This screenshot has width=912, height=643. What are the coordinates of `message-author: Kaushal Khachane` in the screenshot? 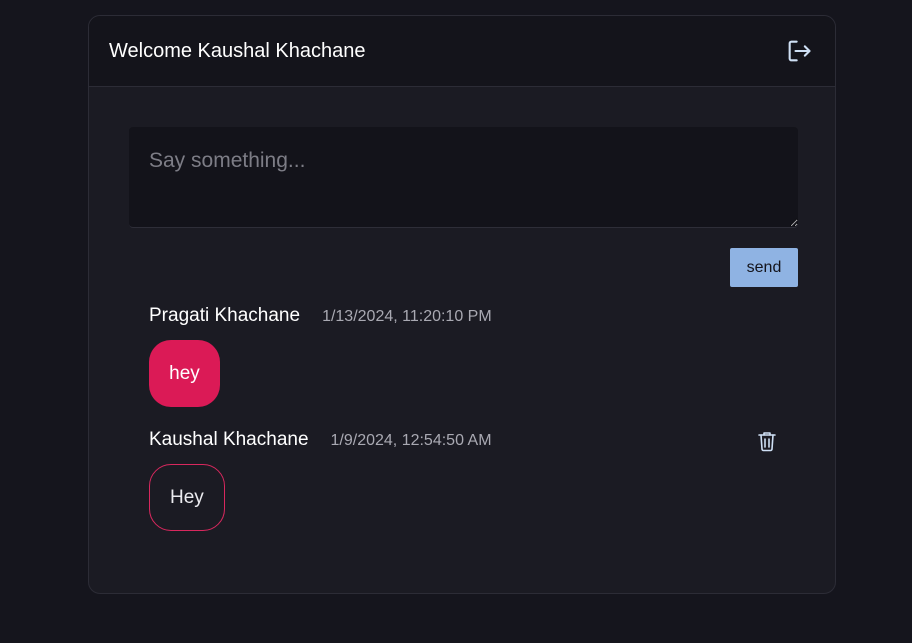 It's located at (229, 439).